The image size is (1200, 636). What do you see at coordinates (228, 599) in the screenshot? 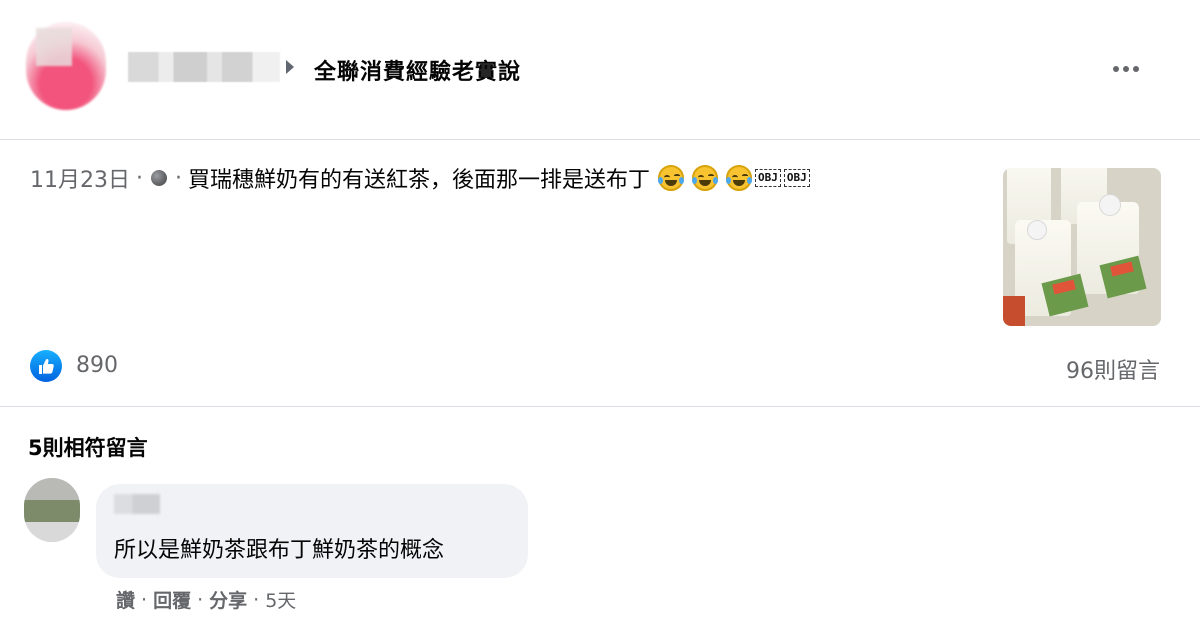
I see `comment-share-button: 分享` at bounding box center [228, 599].